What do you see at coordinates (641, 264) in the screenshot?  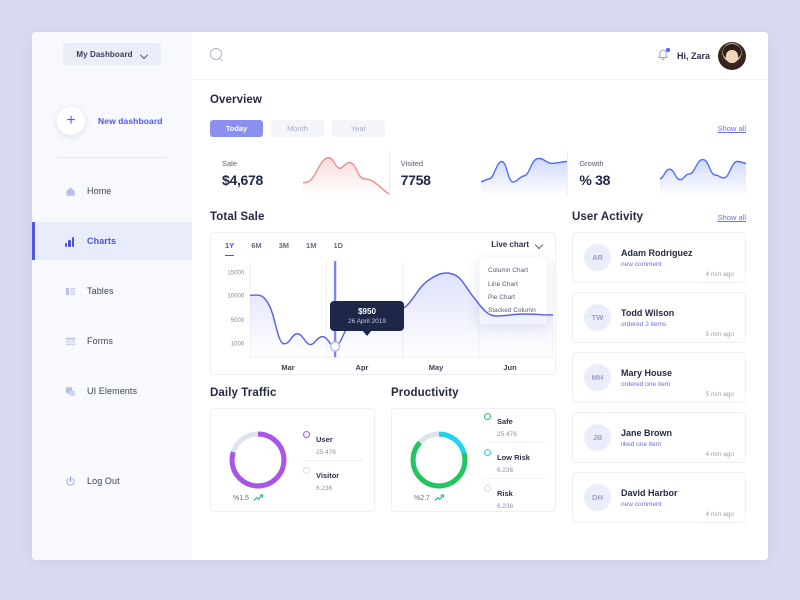 I see `activity-action: new comment` at bounding box center [641, 264].